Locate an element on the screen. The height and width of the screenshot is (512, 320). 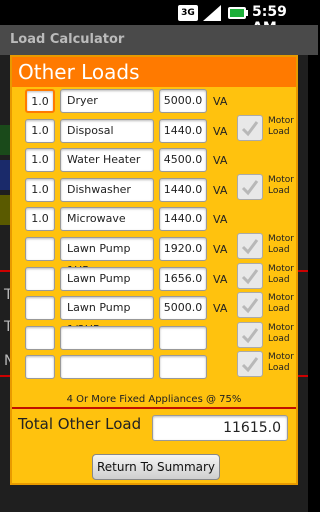
total-label: Total Other Load is located at coordinates (80, 424).